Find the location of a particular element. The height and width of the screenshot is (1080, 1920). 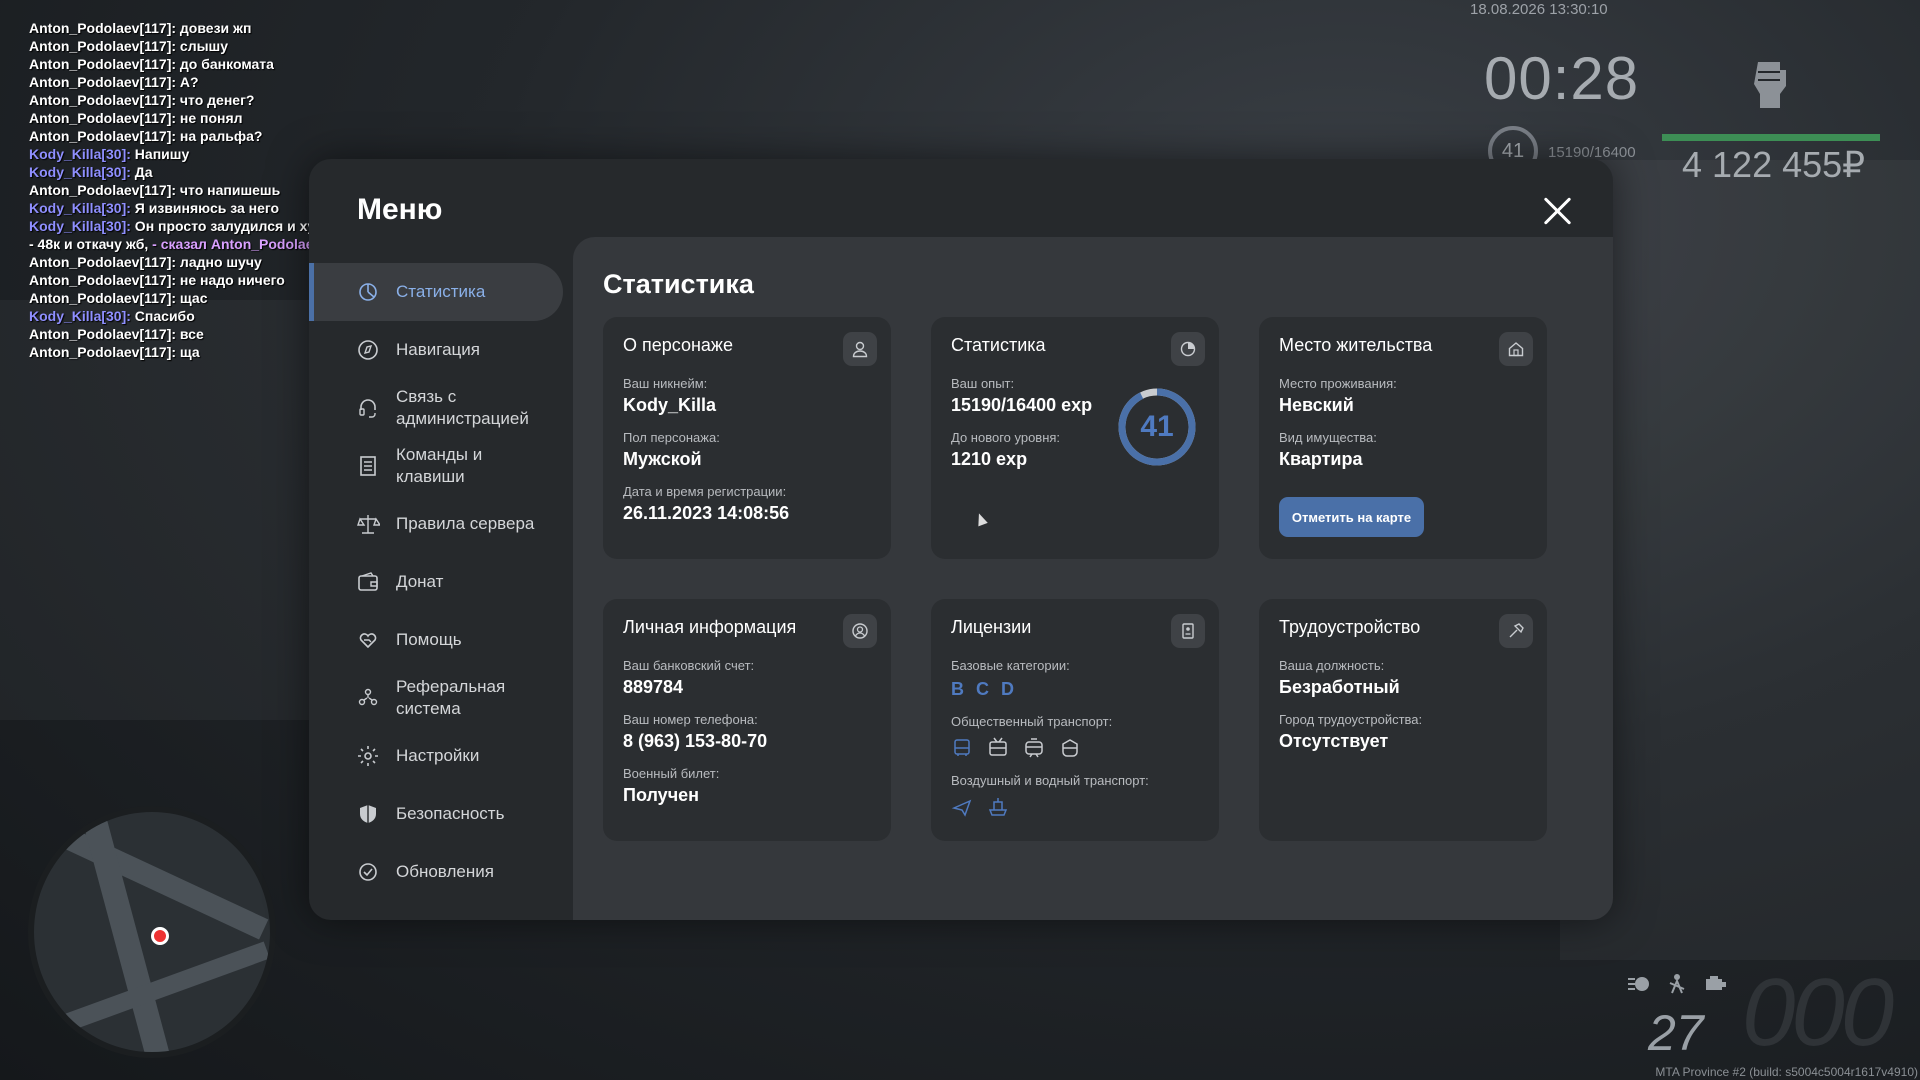

sidebar-item-commands: Команды и клавиши is located at coordinates (436, 466).